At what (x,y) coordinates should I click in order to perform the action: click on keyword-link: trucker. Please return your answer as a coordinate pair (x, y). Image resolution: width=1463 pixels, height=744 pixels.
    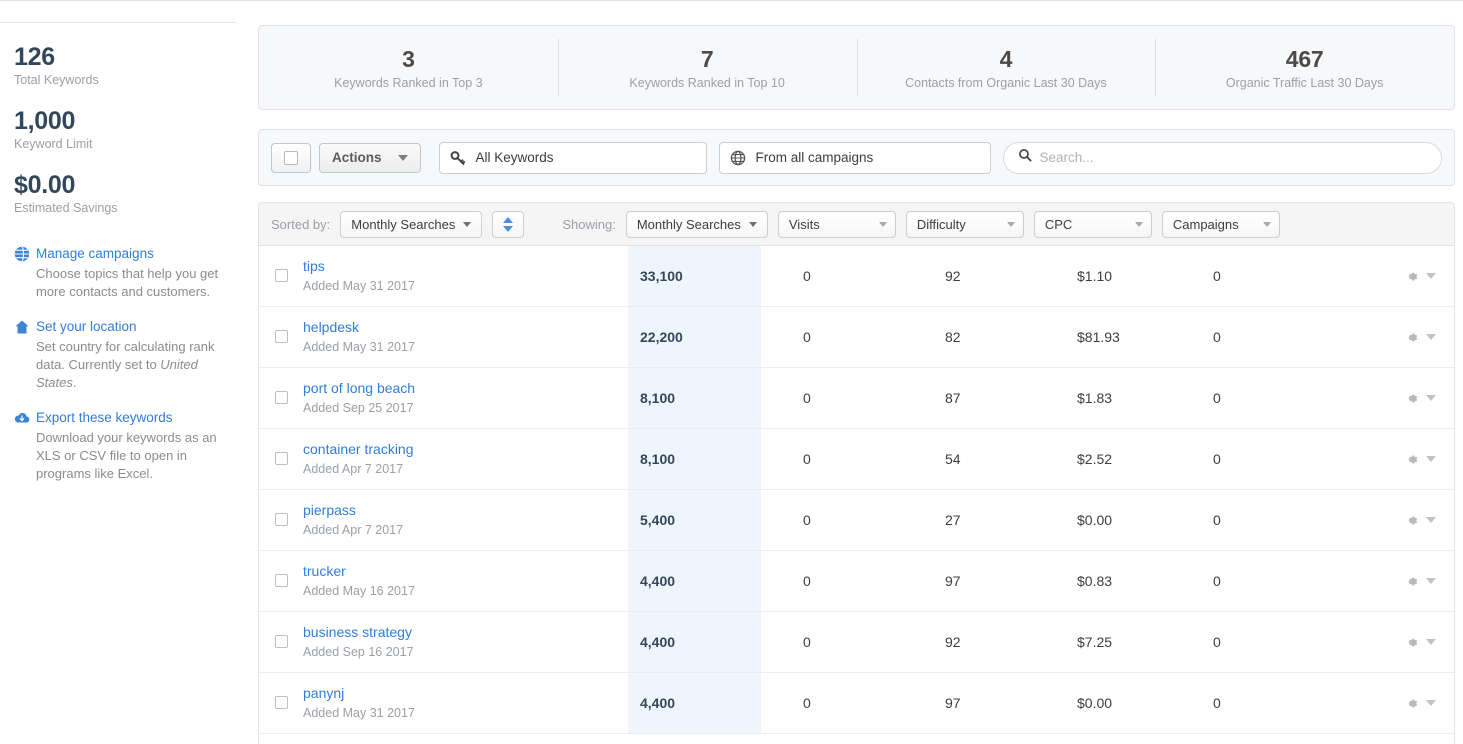
    Looking at the image, I should click on (465, 571).